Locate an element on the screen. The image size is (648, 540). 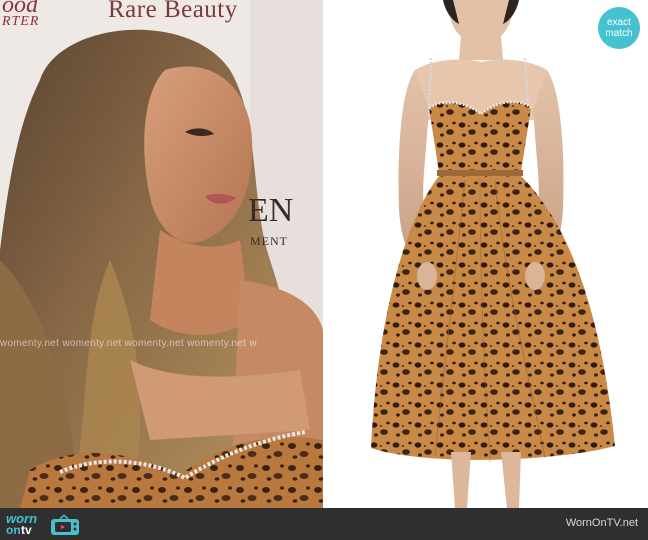
tv-icon is located at coordinates (65, 524).